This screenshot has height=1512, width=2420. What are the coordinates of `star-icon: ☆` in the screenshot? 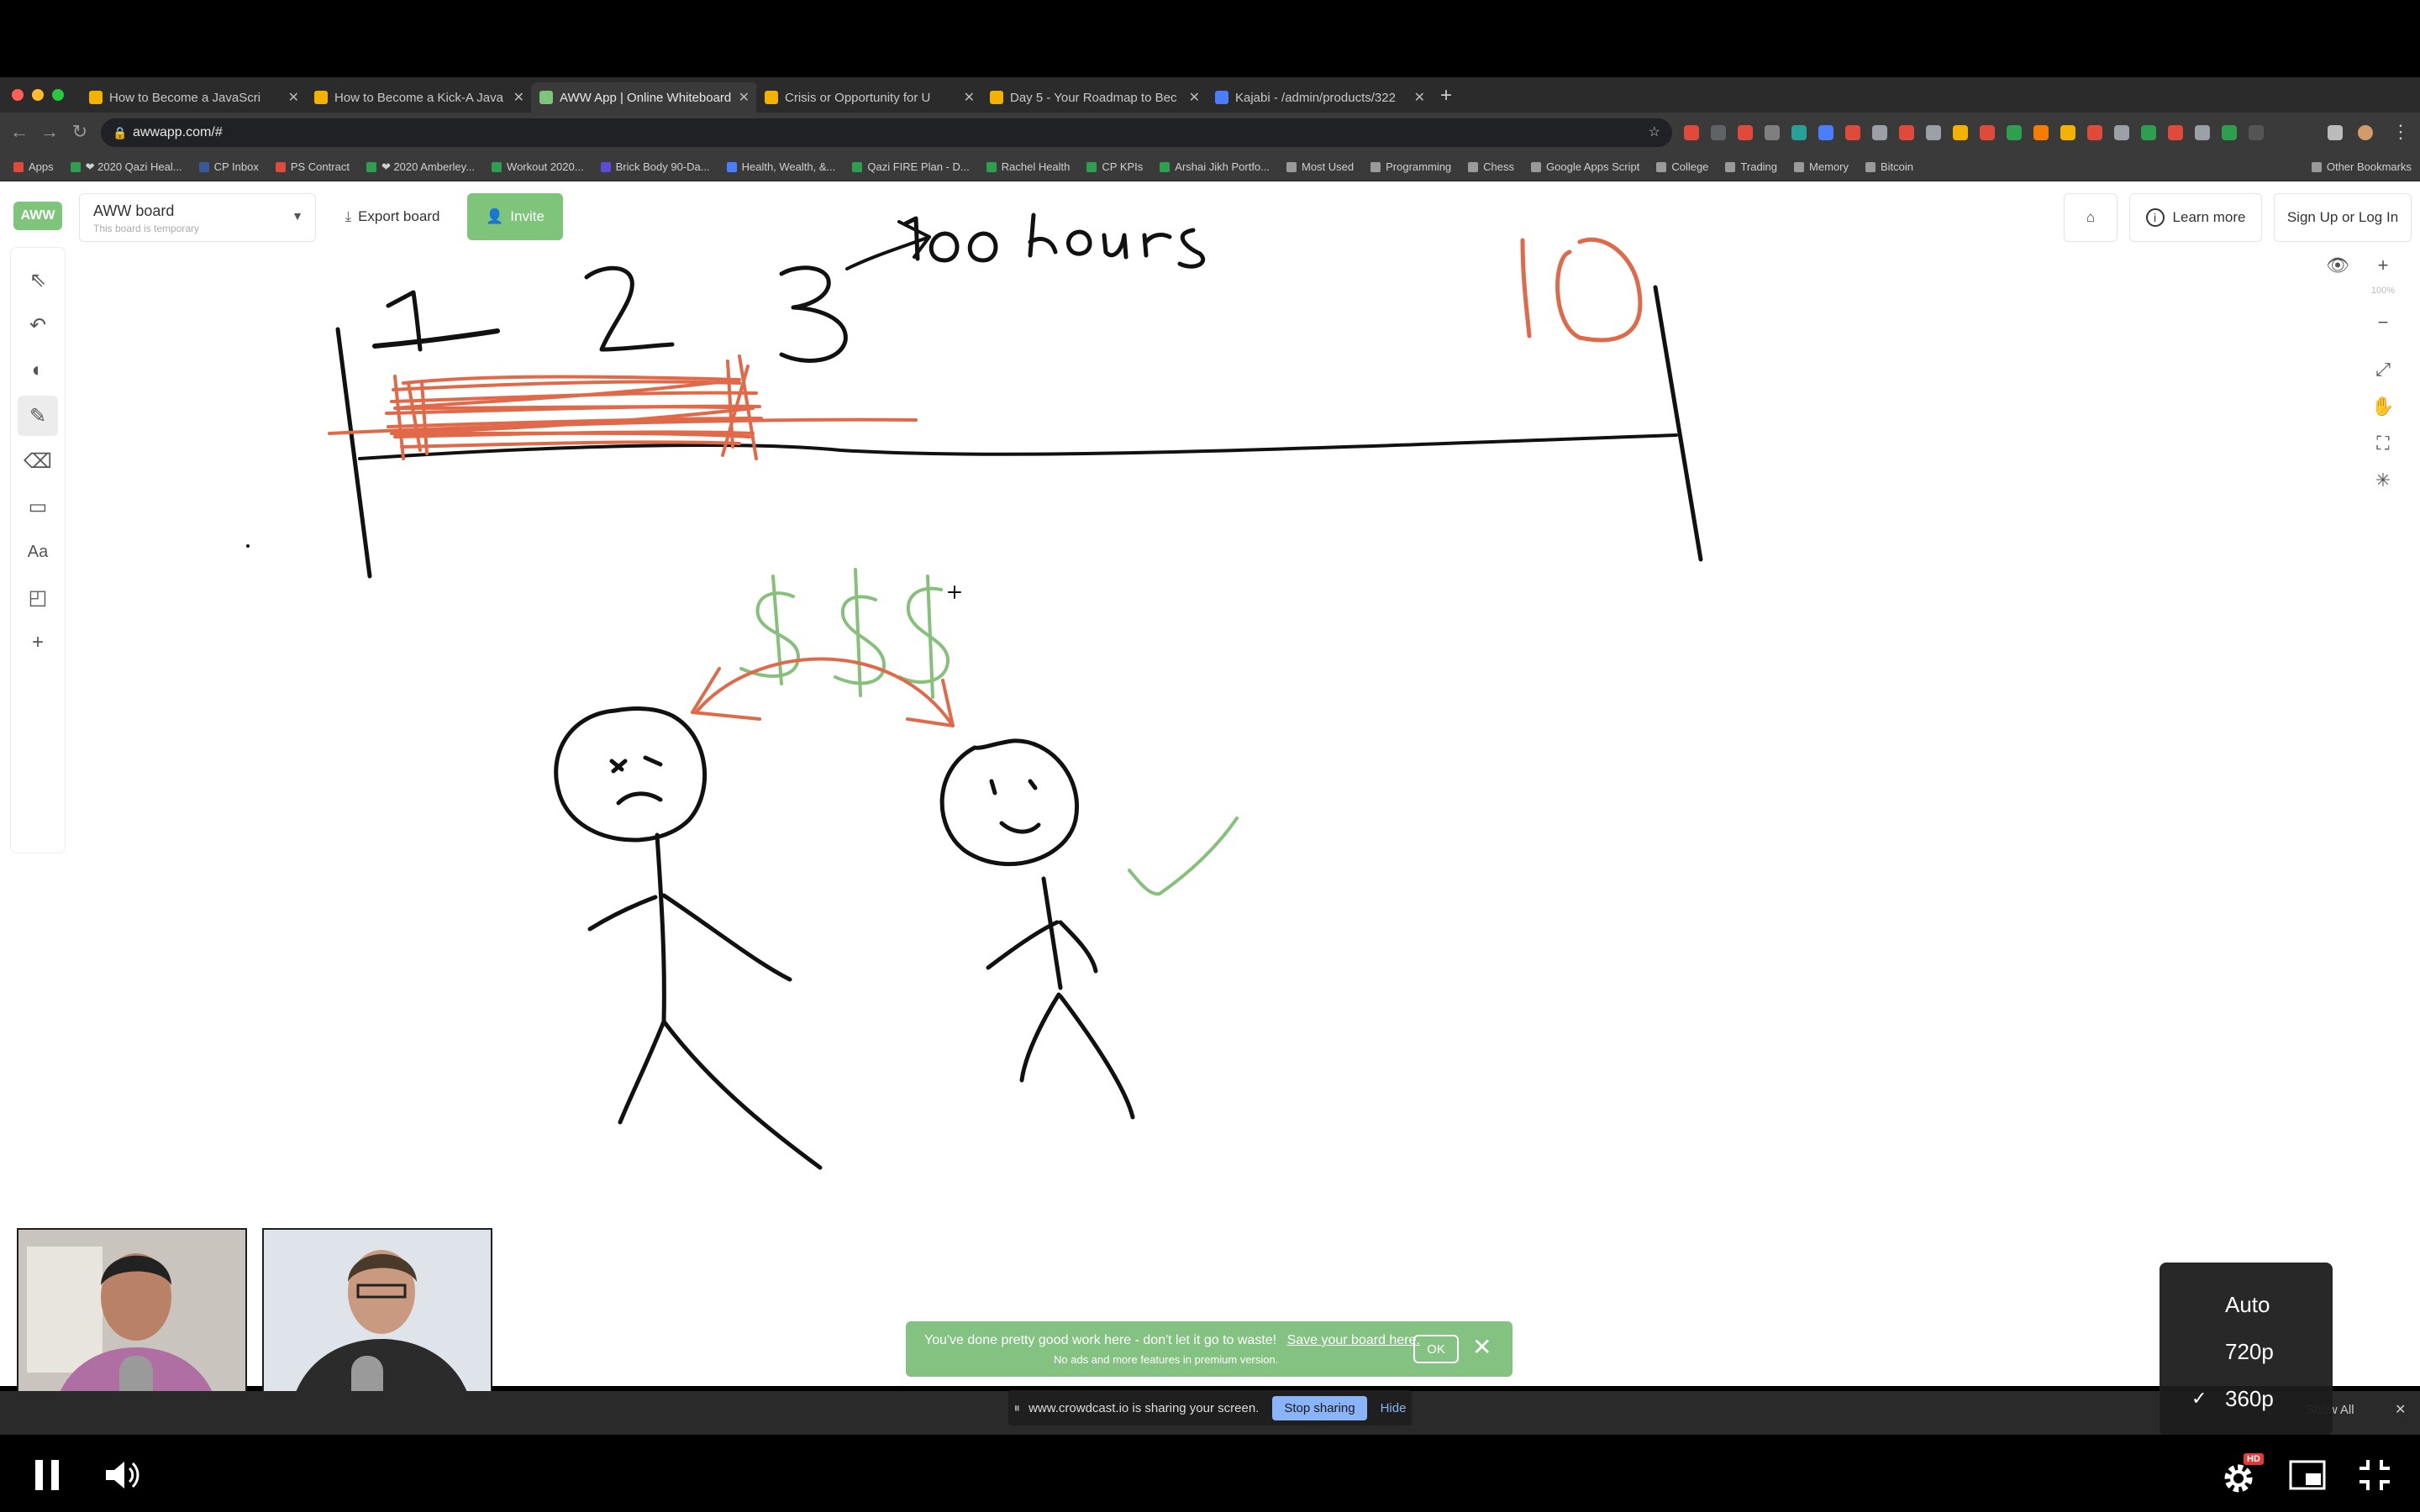 It's located at (1654, 132).